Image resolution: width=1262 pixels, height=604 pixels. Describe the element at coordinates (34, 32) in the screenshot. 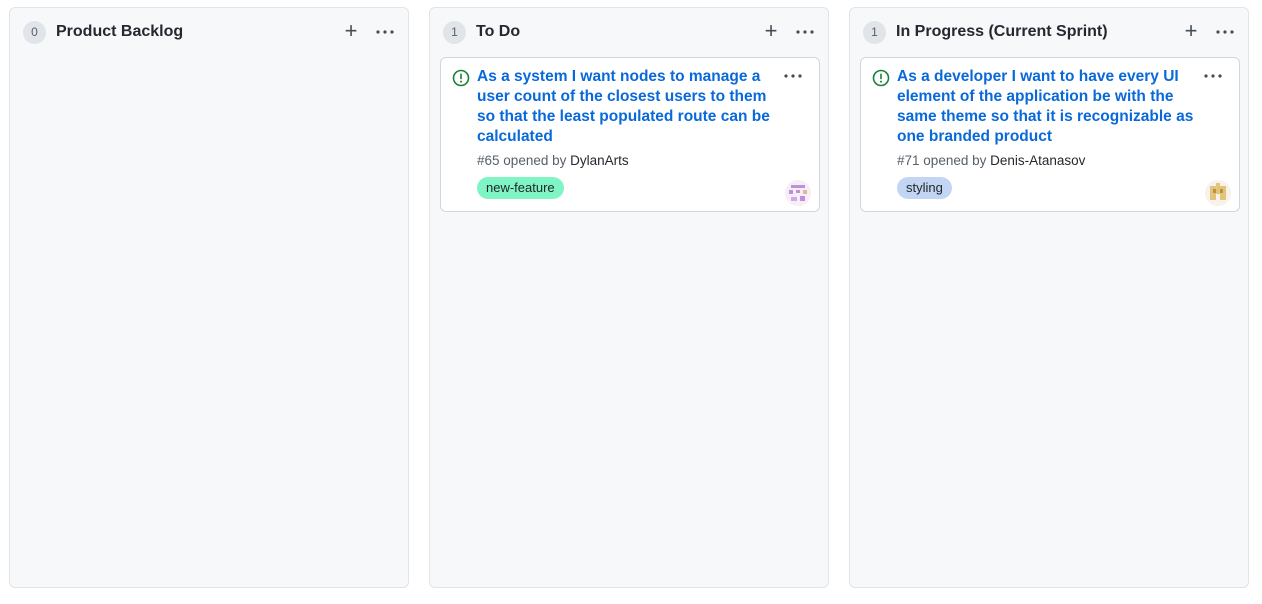

I see `column-count-badge: 0` at that location.